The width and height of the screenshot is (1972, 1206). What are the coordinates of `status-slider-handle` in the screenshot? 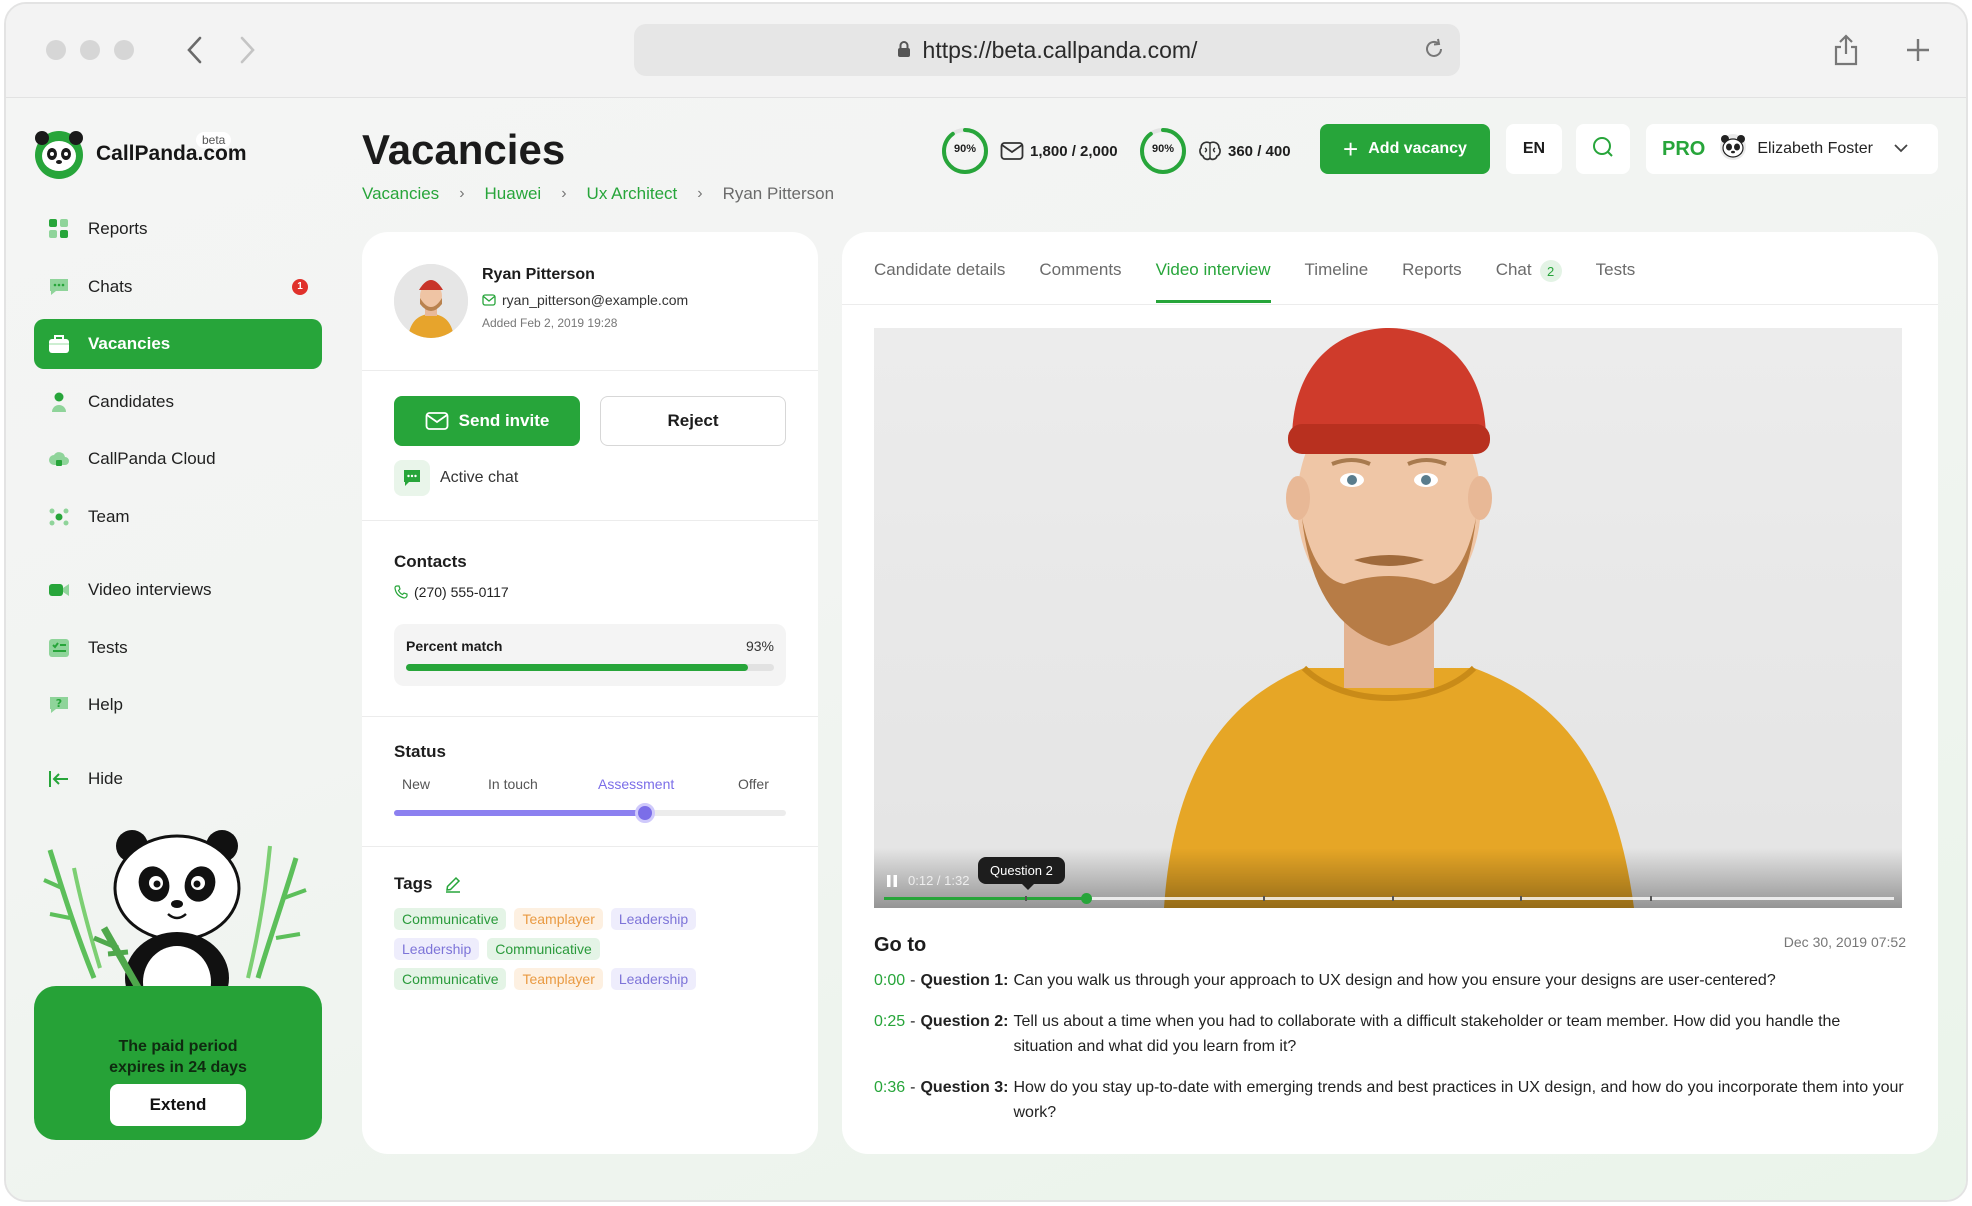 It's located at (644, 813).